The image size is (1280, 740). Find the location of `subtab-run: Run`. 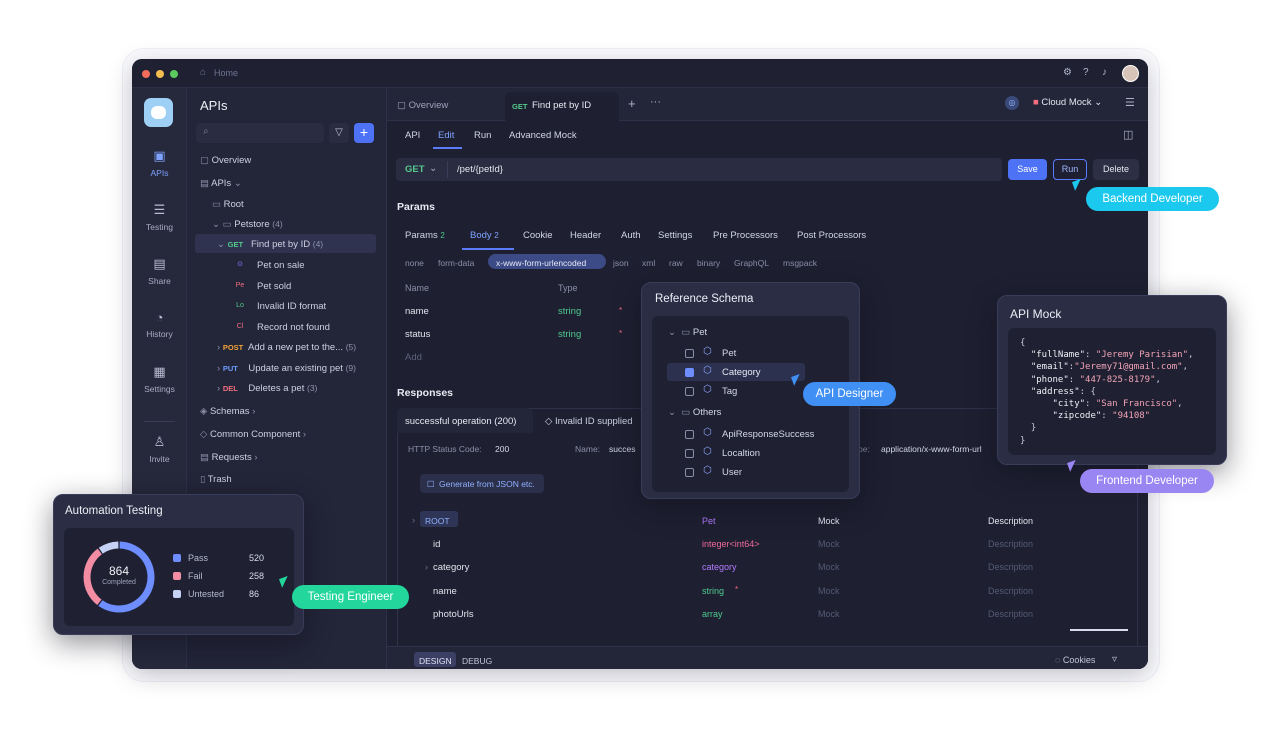

subtab-run: Run is located at coordinates (482, 135).